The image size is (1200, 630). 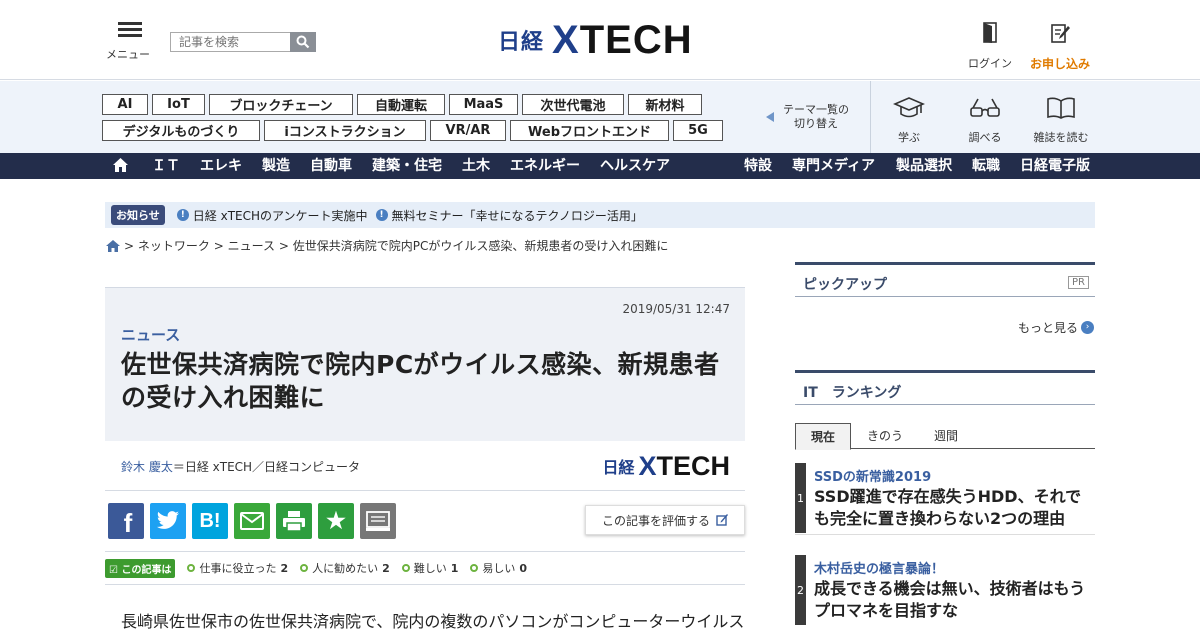 What do you see at coordinates (954, 600) in the screenshot?
I see `ranking-title-text: 成長できる機会は無い、技術者はもうプロマネを目指すな` at bounding box center [954, 600].